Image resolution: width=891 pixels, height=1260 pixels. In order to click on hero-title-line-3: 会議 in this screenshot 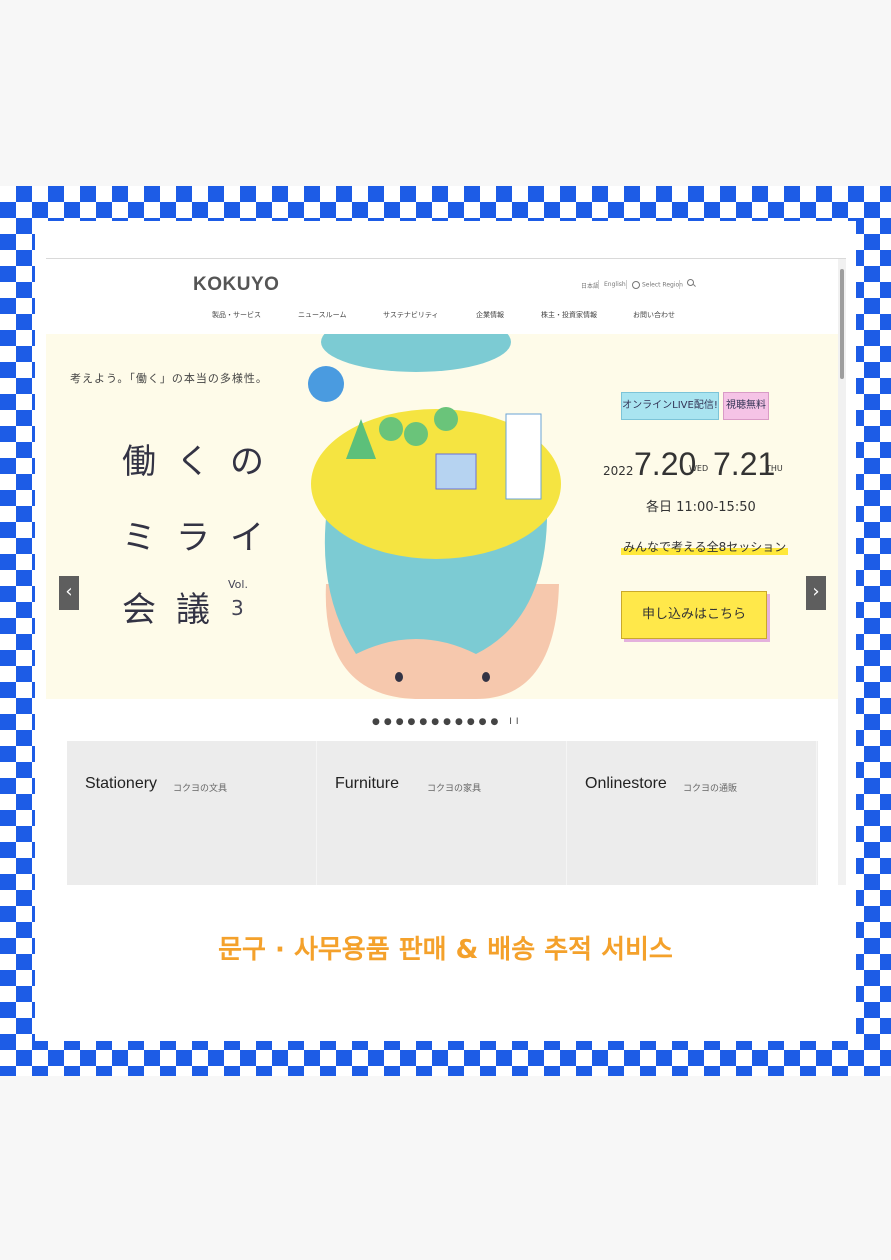, I will do `click(176, 610)`.